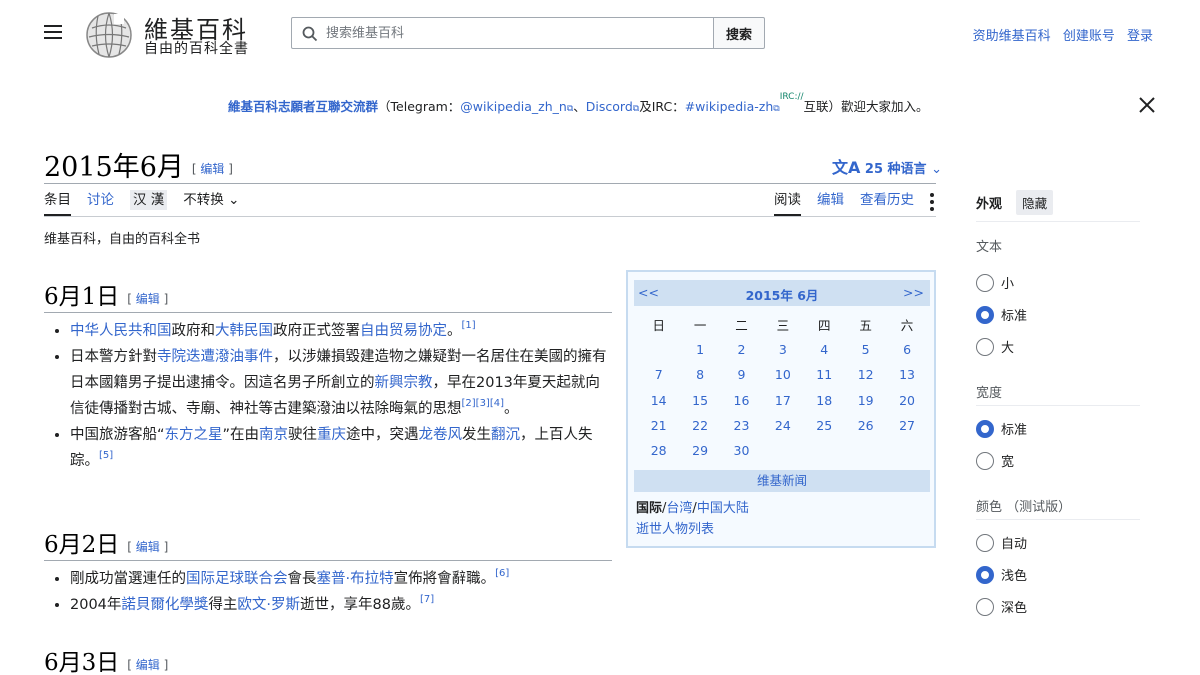 This screenshot has height=675, width=1200. I want to click on calendar-day-link: 23, so click(741, 425).